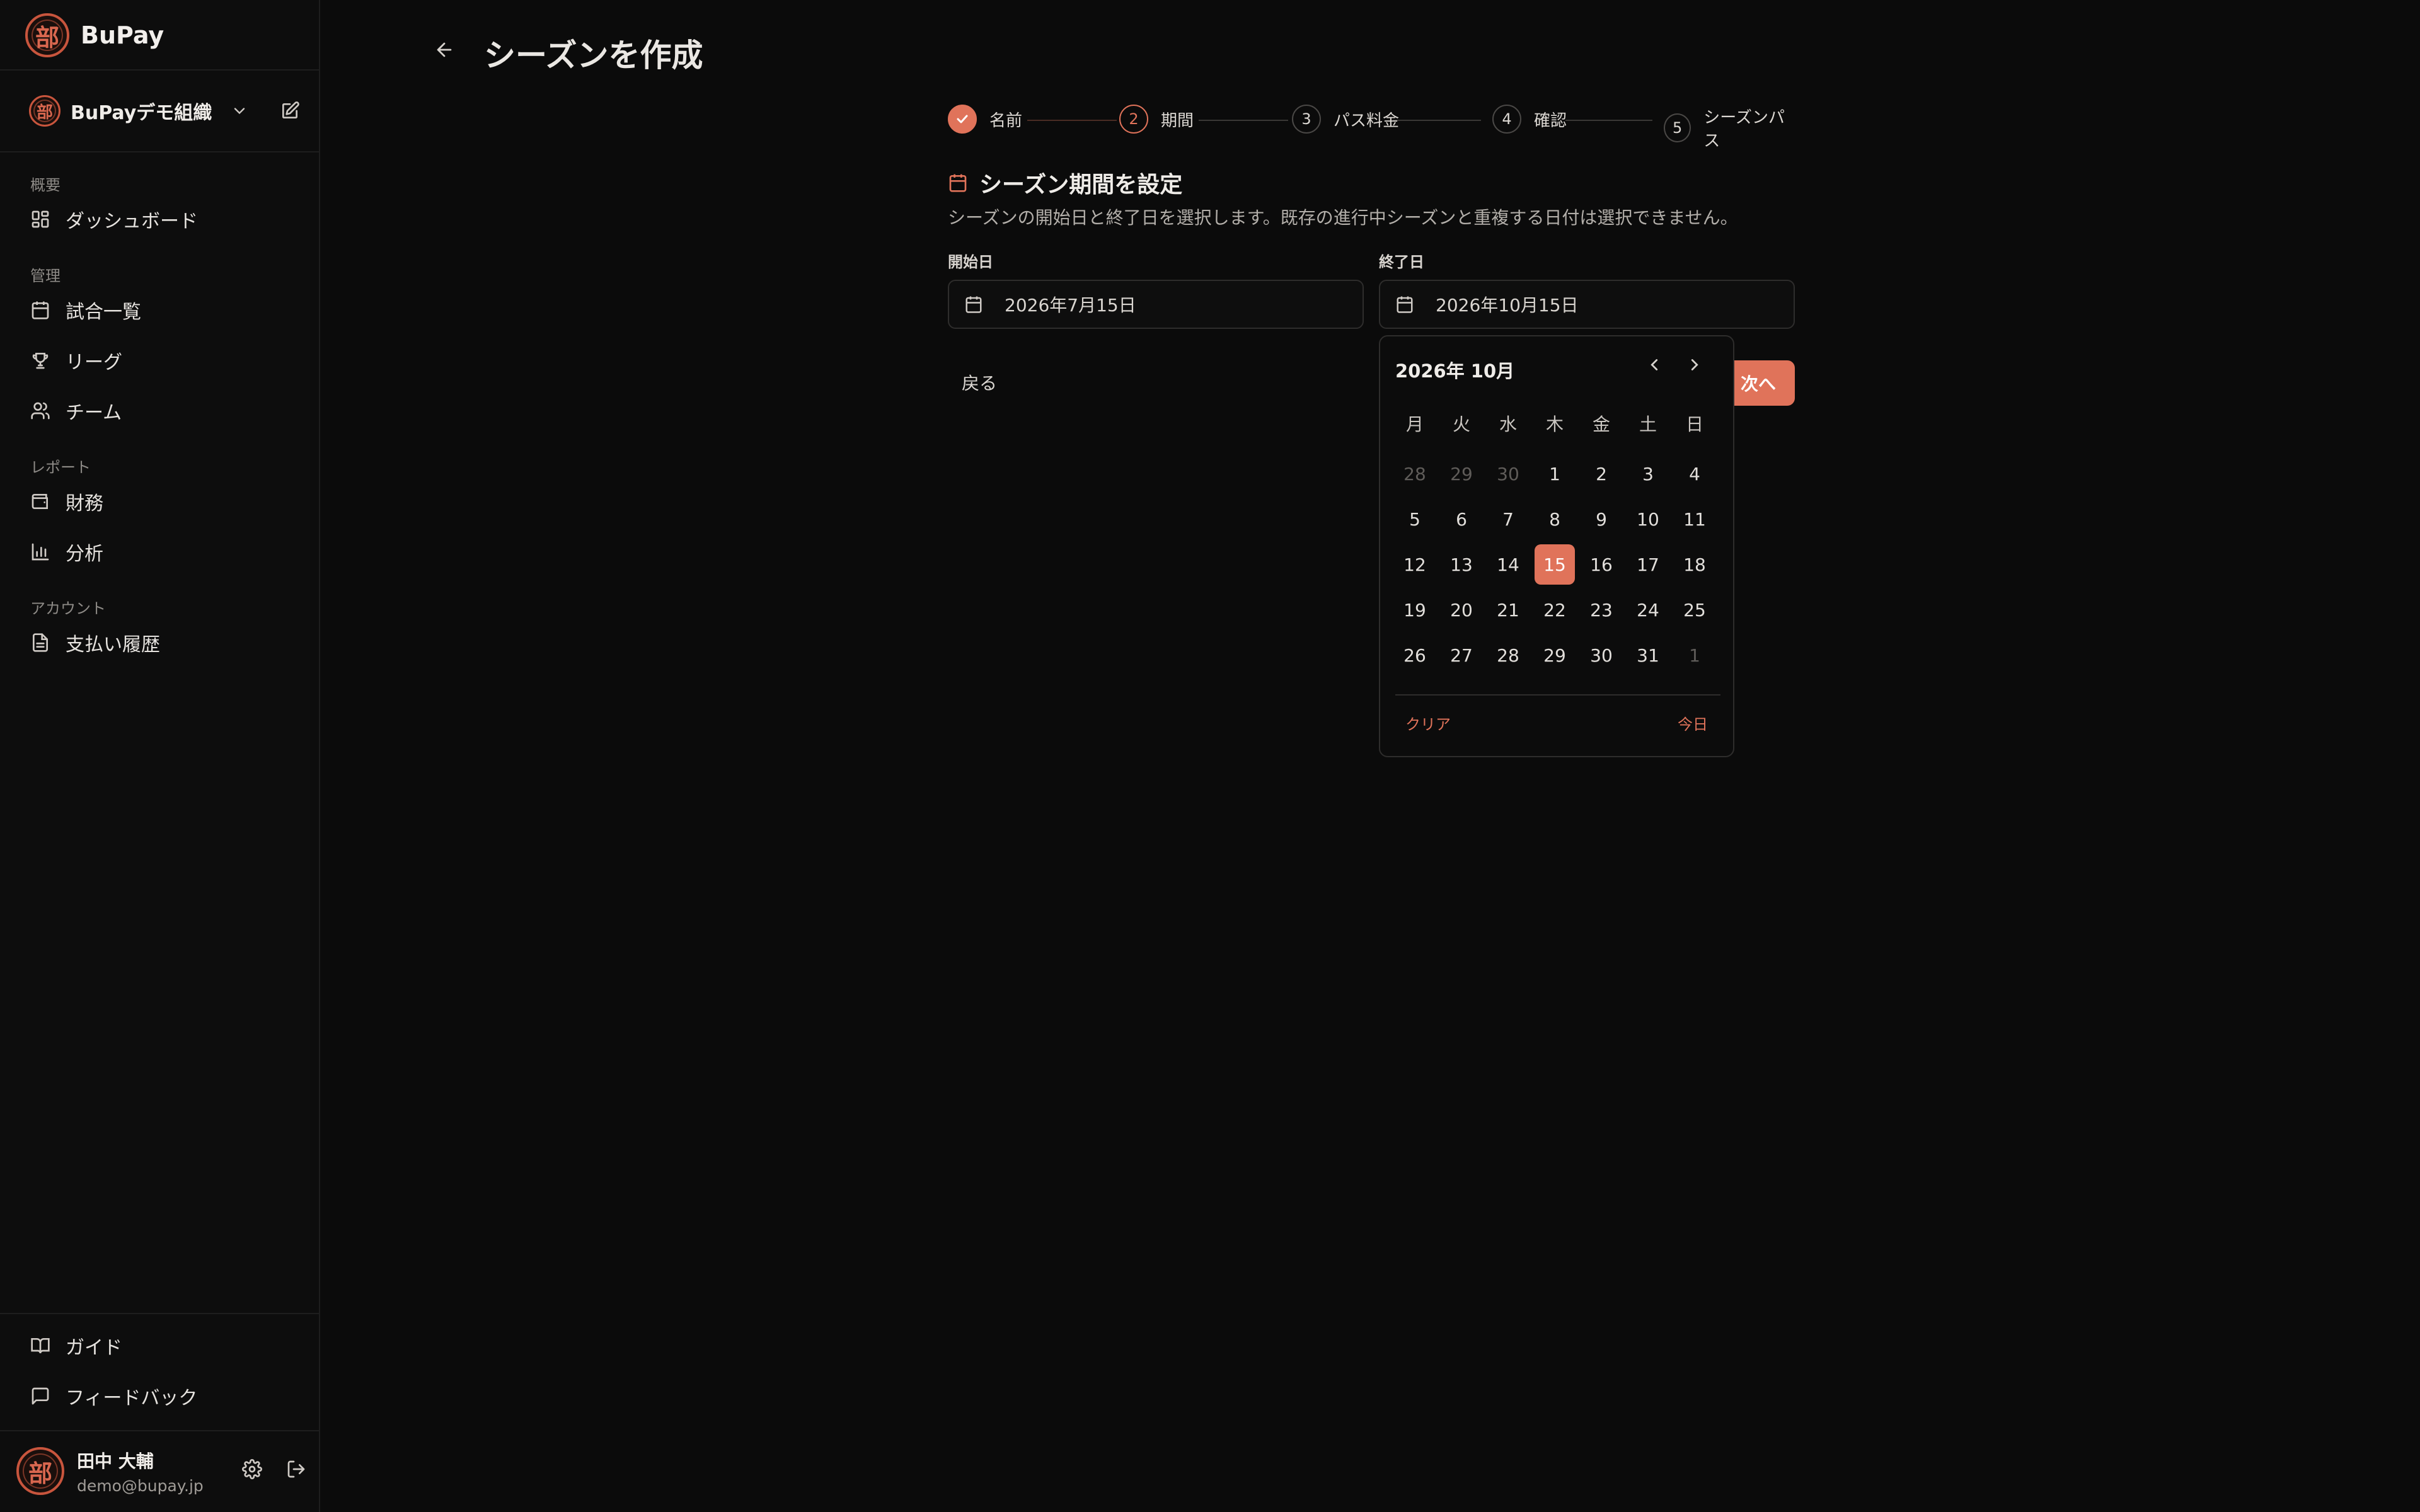 The width and height of the screenshot is (2420, 1512). I want to click on sidebar-item-label: 試合一覧, so click(104, 312).